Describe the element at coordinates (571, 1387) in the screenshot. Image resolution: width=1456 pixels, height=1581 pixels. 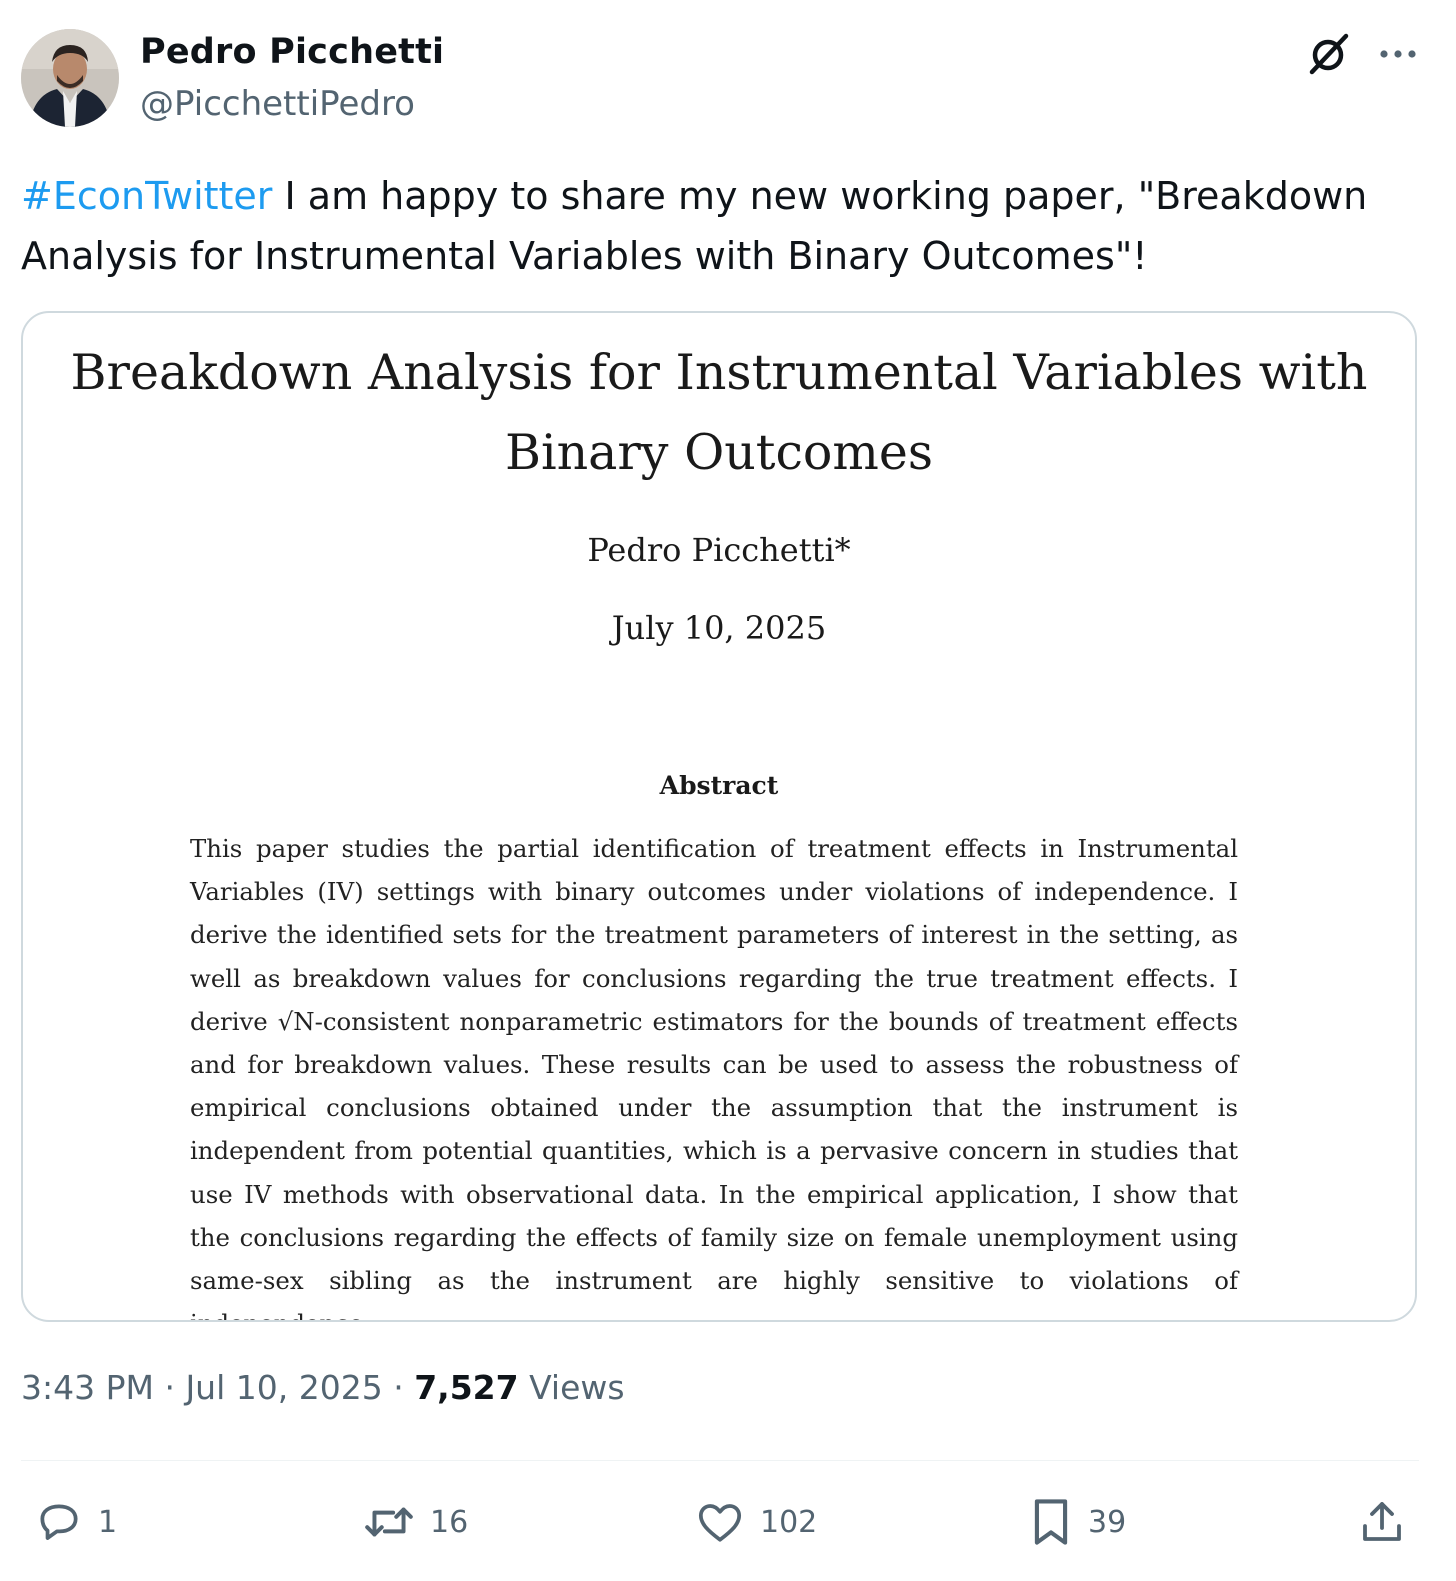
I see `views-label: Views` at that location.